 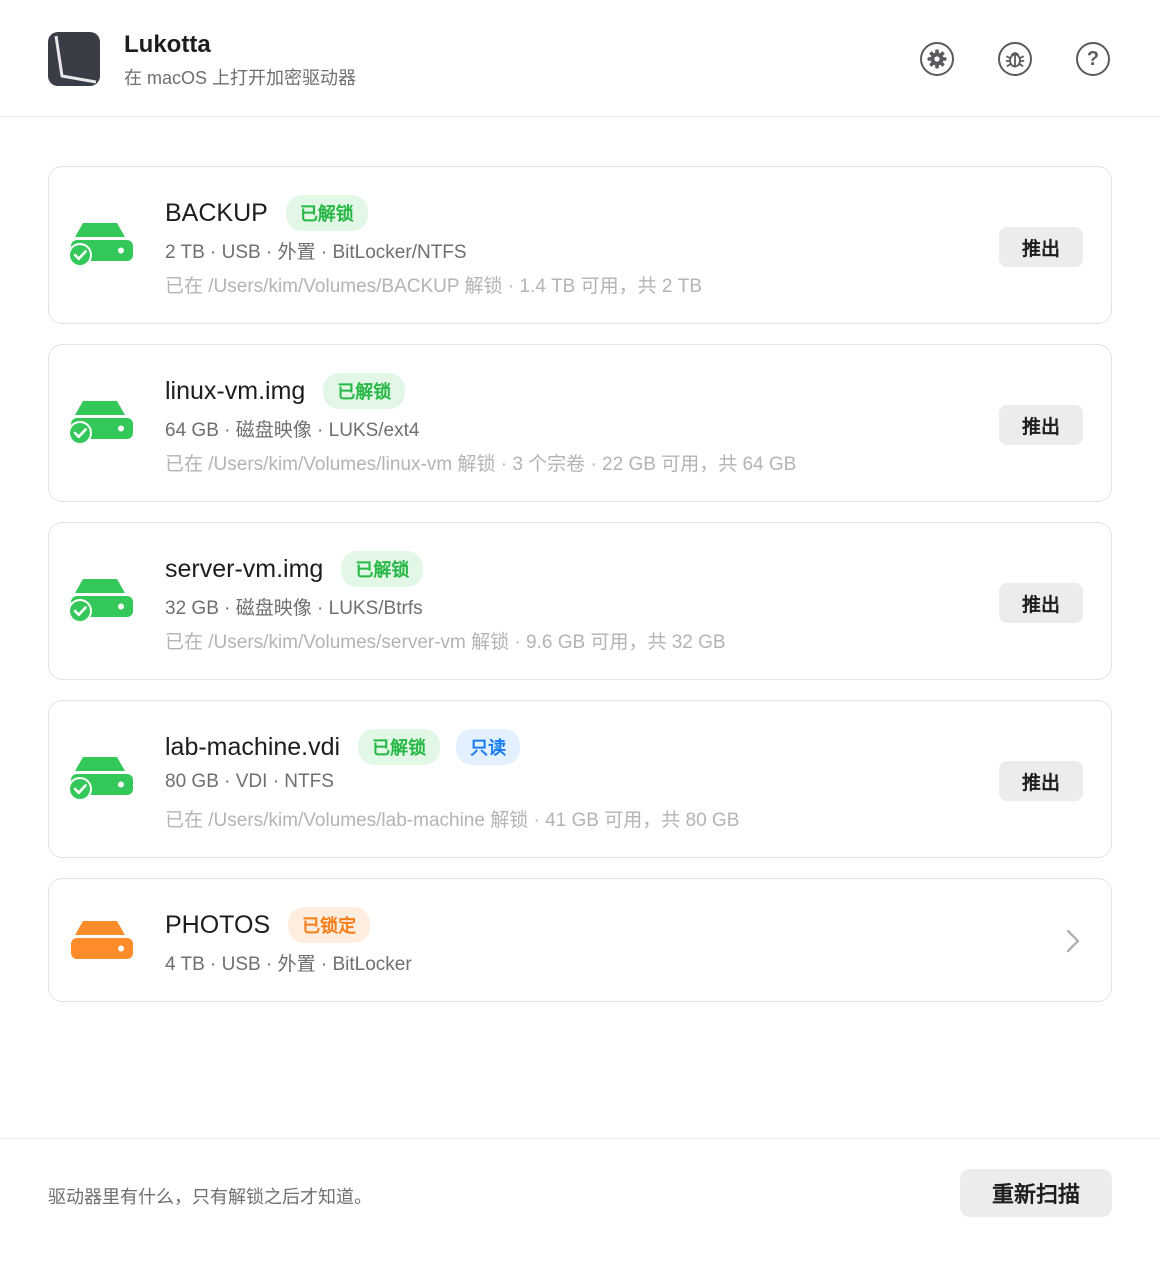 I want to click on debug-button, so click(x=1015, y=59).